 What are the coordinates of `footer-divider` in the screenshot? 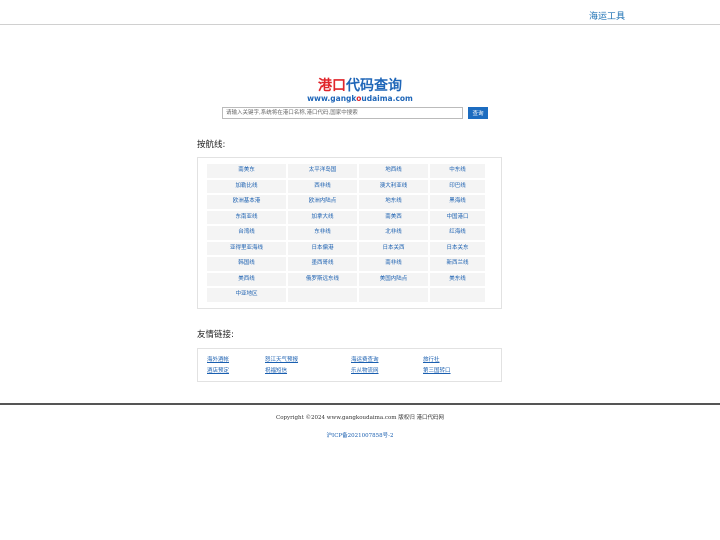 It's located at (360, 404).